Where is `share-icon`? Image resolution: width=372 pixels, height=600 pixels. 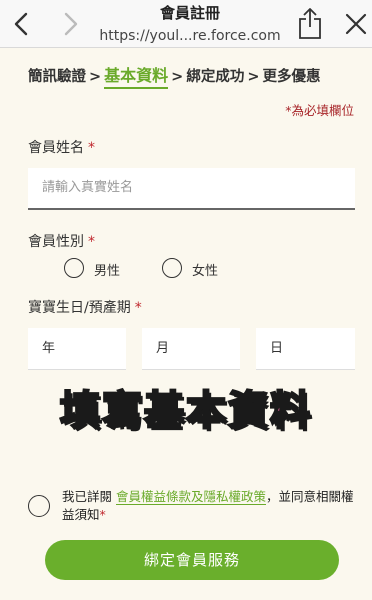 share-icon is located at coordinates (310, 23).